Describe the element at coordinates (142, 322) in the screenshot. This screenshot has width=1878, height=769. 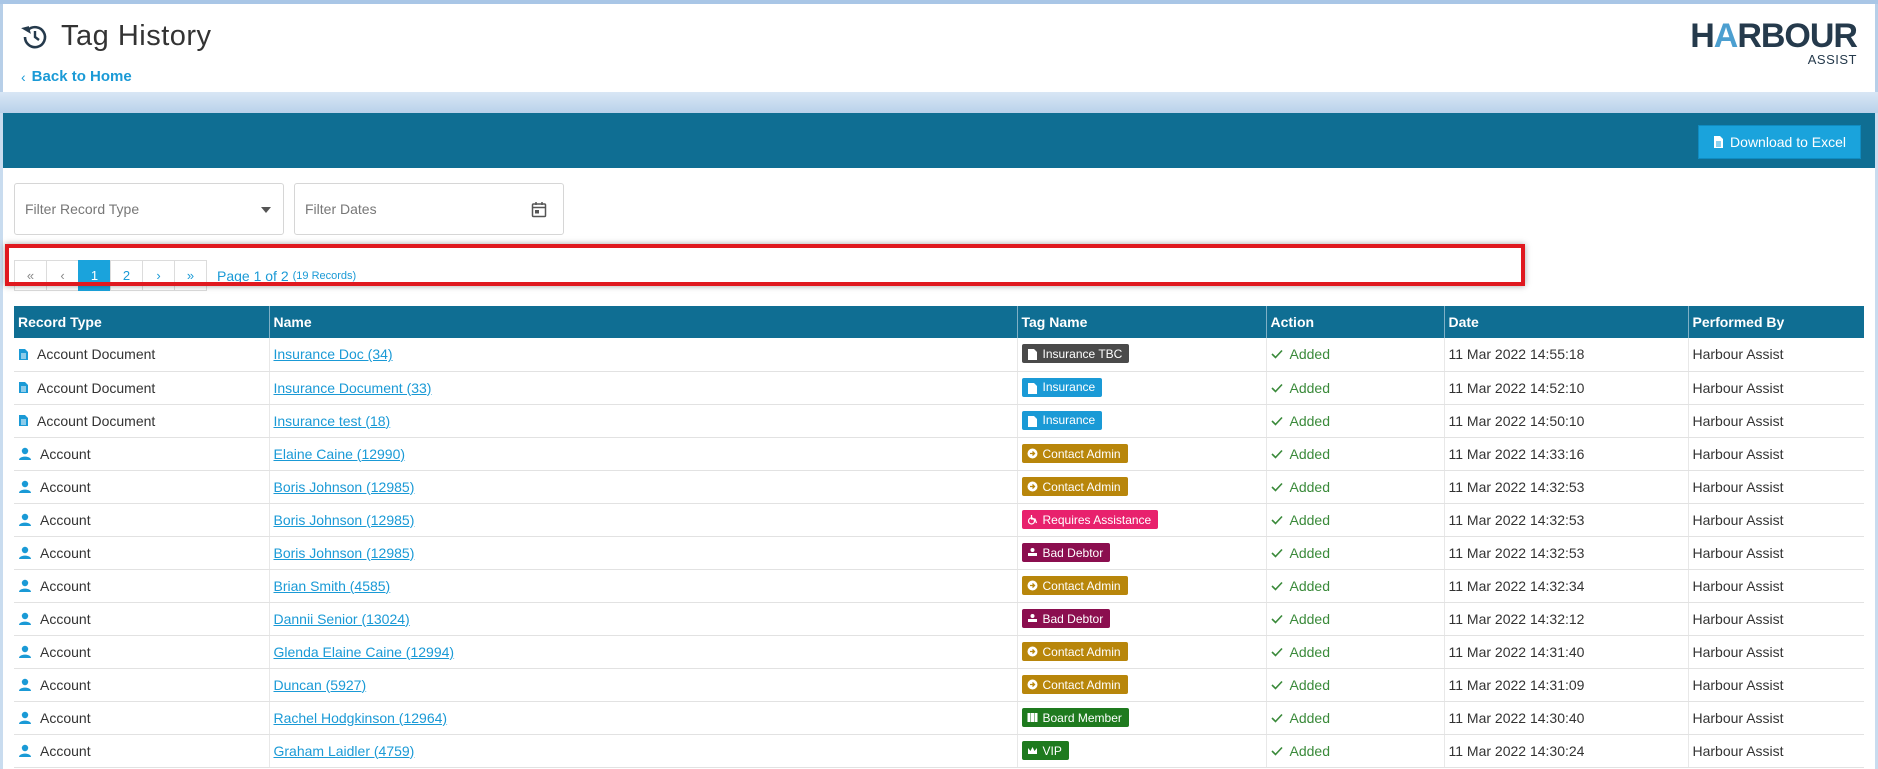
I see `column-header-record-type: Record Type` at that location.